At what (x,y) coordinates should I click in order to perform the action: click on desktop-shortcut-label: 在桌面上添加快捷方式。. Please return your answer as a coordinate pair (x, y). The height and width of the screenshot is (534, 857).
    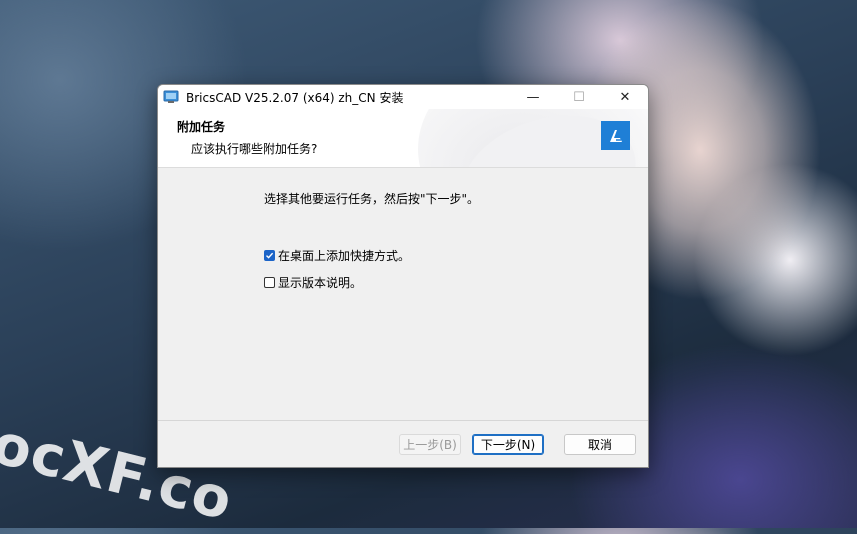
    Looking at the image, I should click on (344, 255).